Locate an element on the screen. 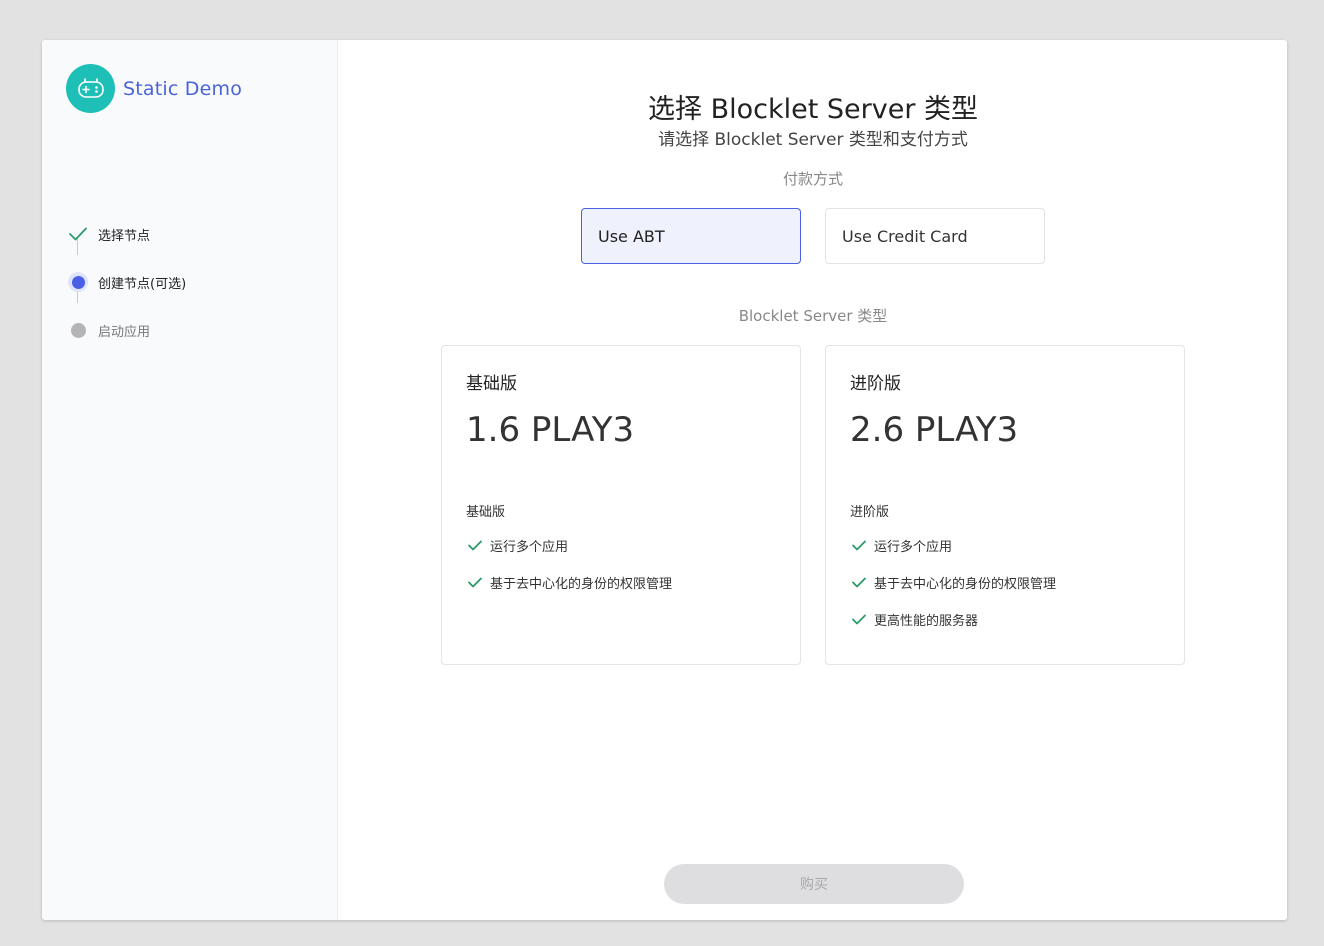  active-dot-icon is located at coordinates (78, 282).